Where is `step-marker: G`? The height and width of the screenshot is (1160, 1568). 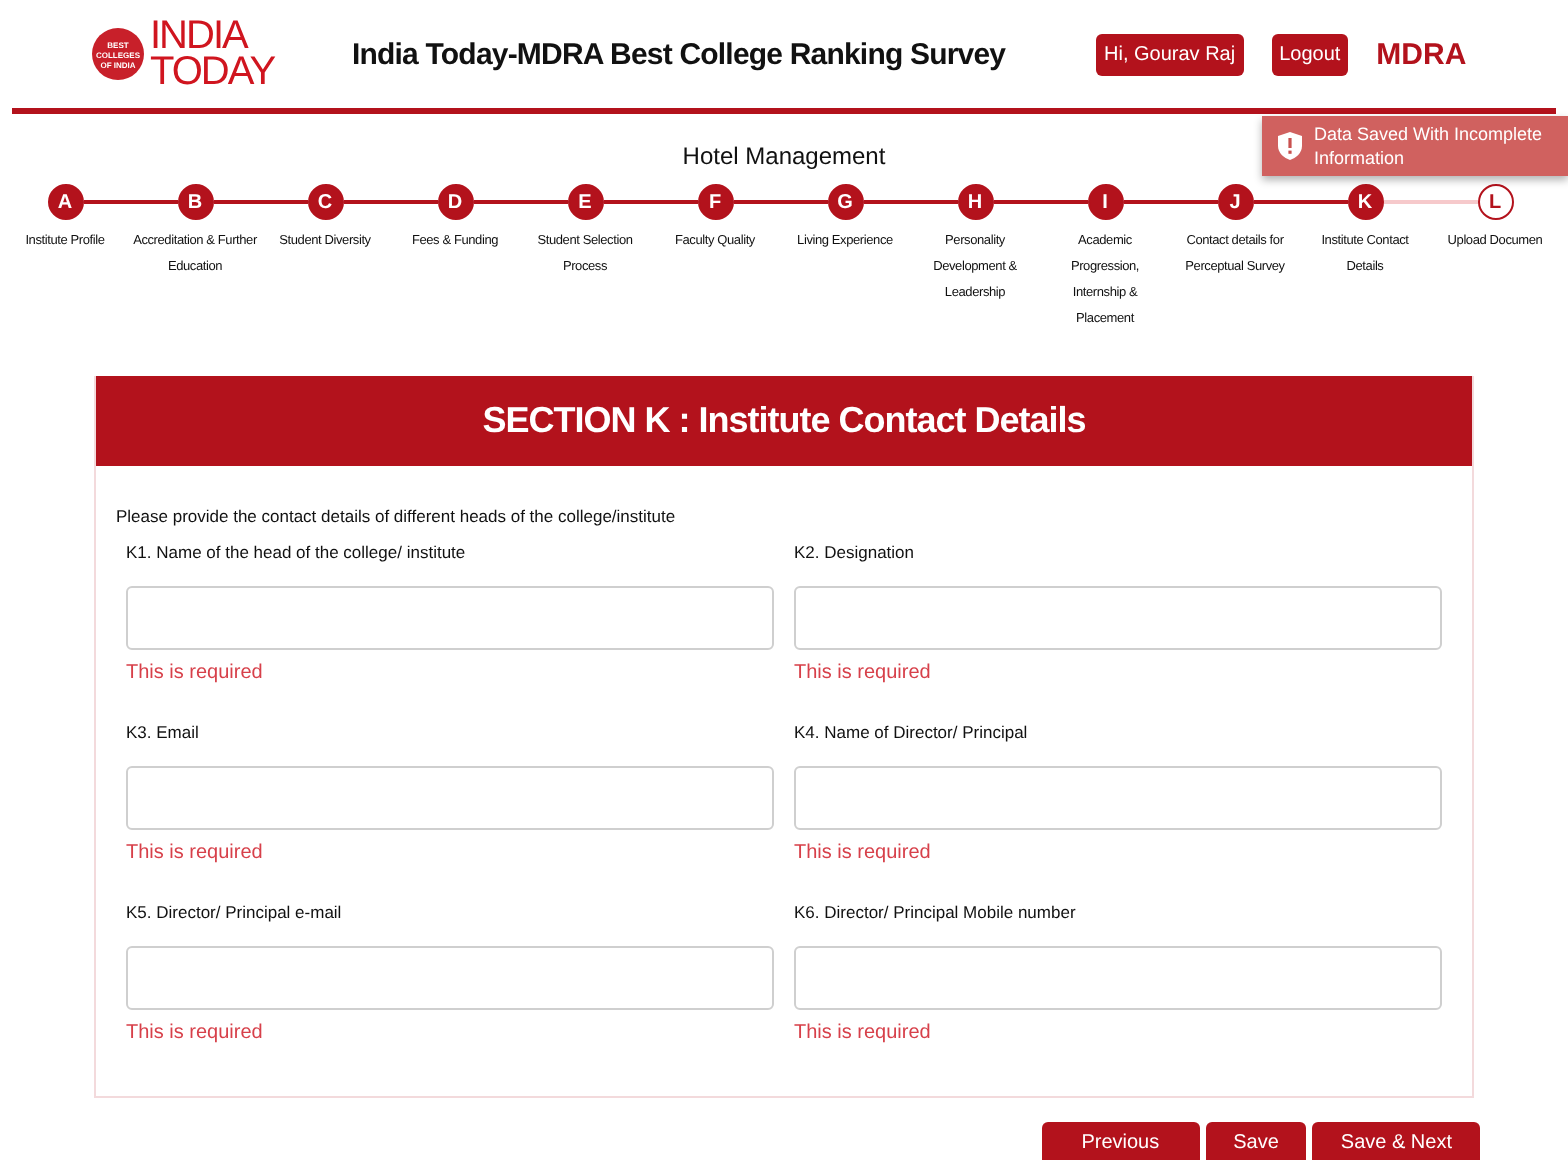
step-marker: G is located at coordinates (845, 202).